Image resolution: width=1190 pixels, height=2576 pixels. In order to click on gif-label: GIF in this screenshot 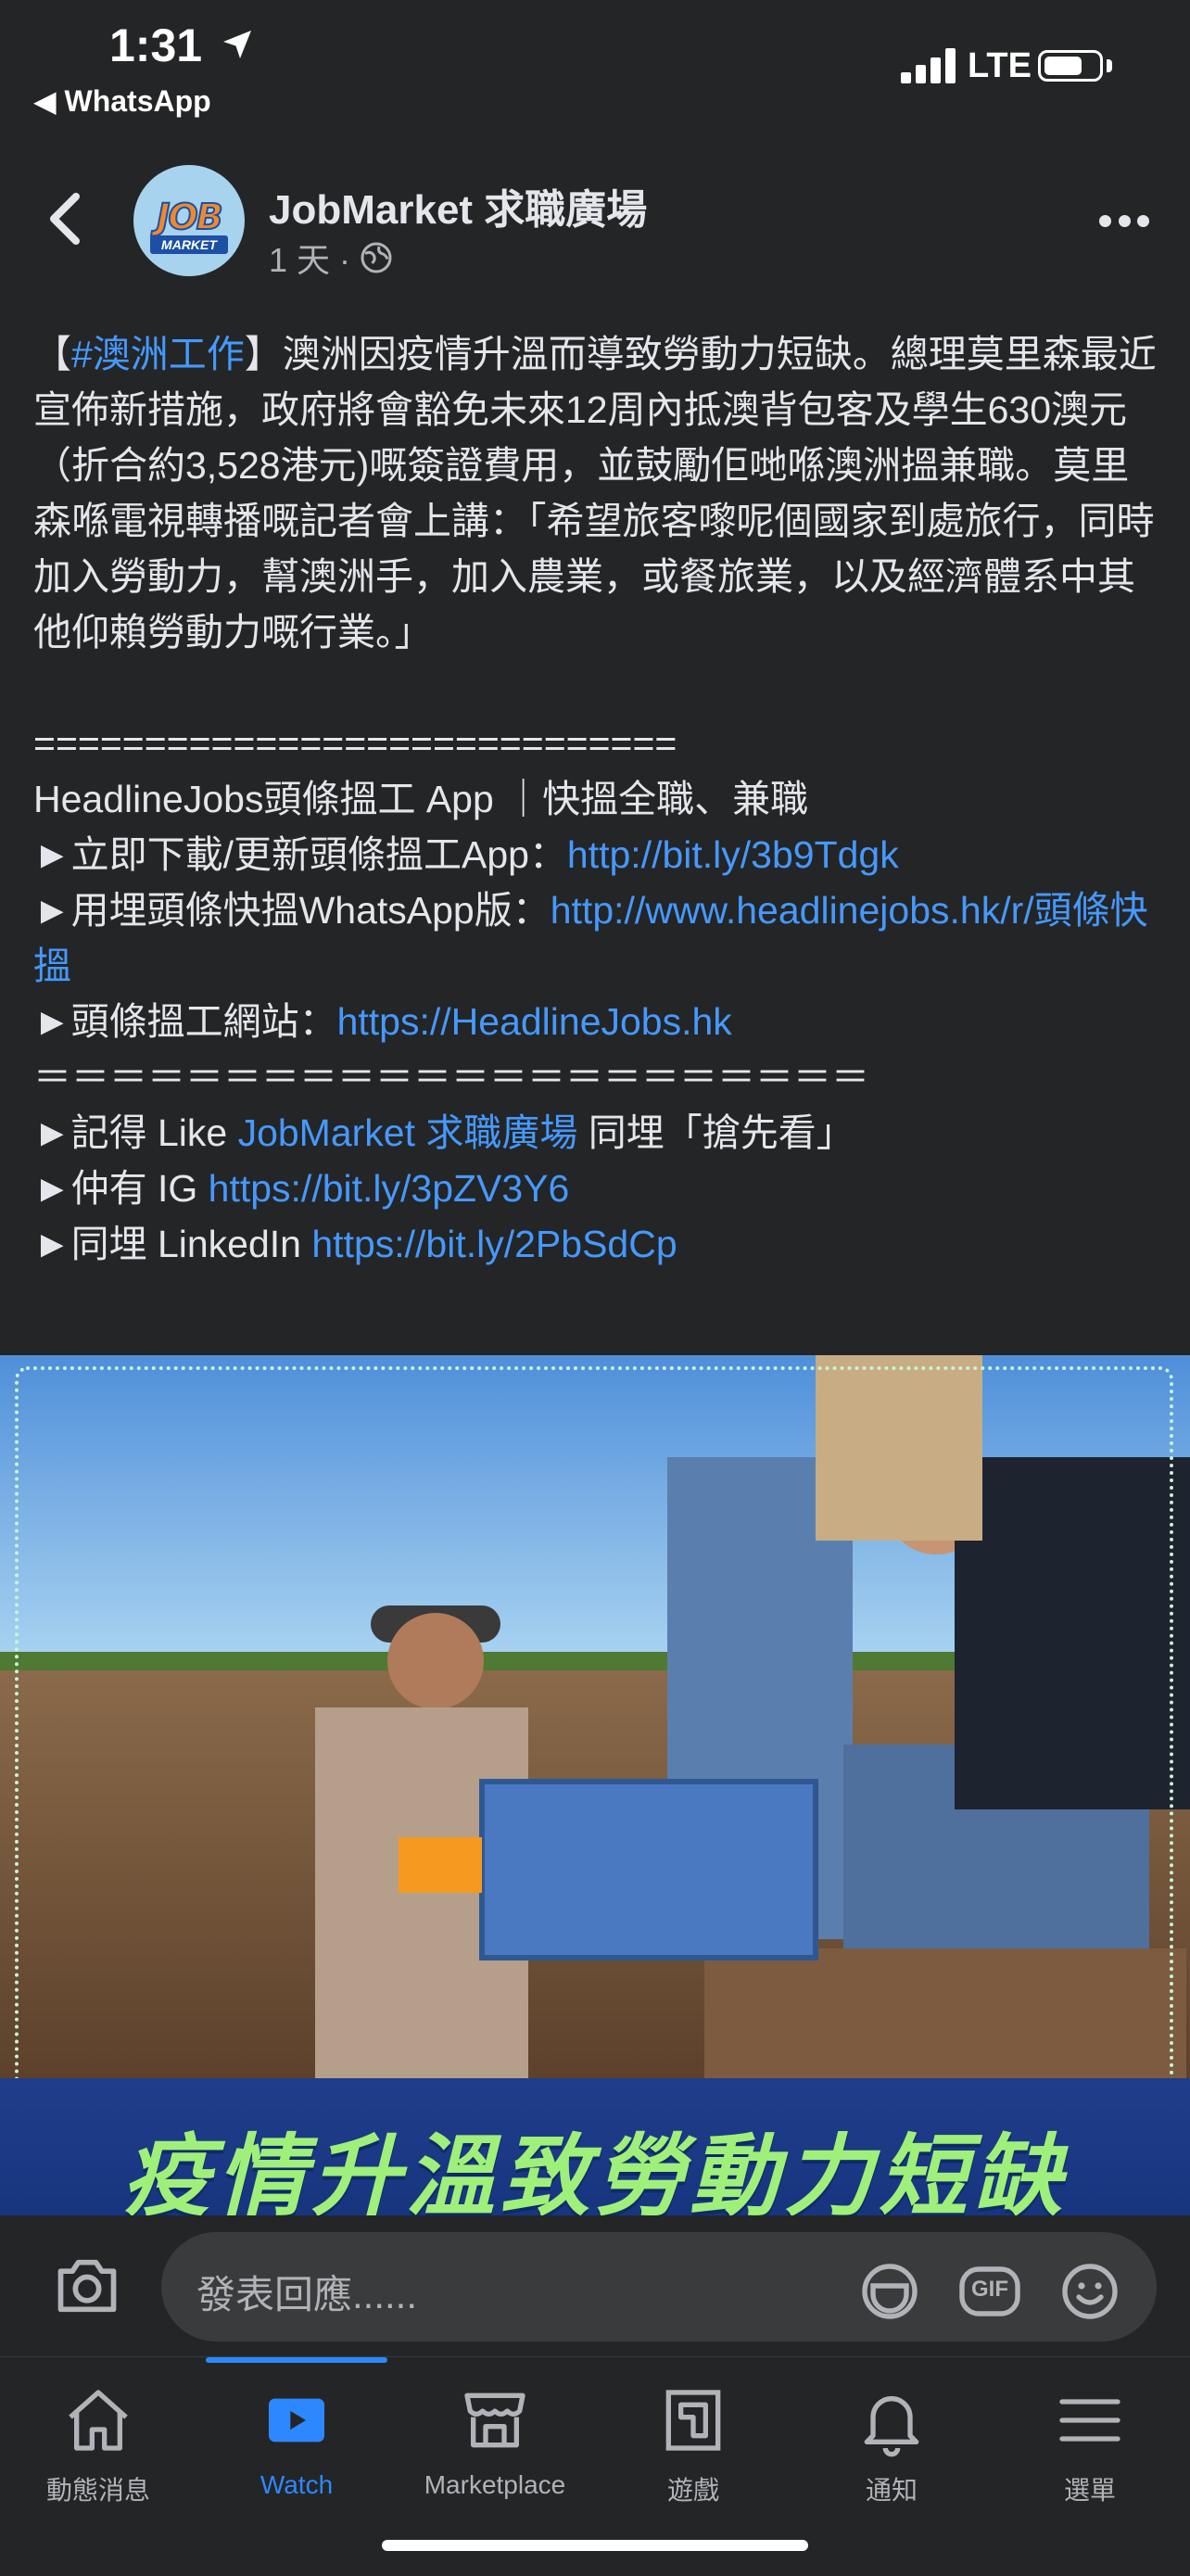, I will do `click(990, 2289)`.